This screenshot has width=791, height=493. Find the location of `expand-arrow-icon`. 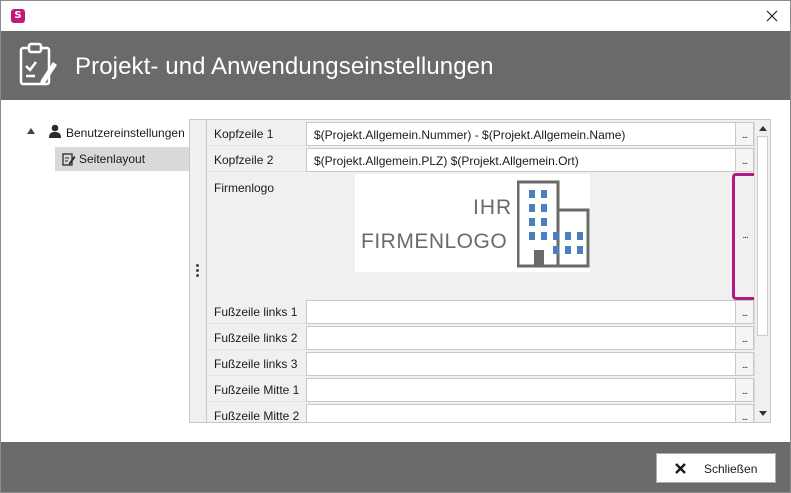

expand-arrow-icon is located at coordinates (31, 131).